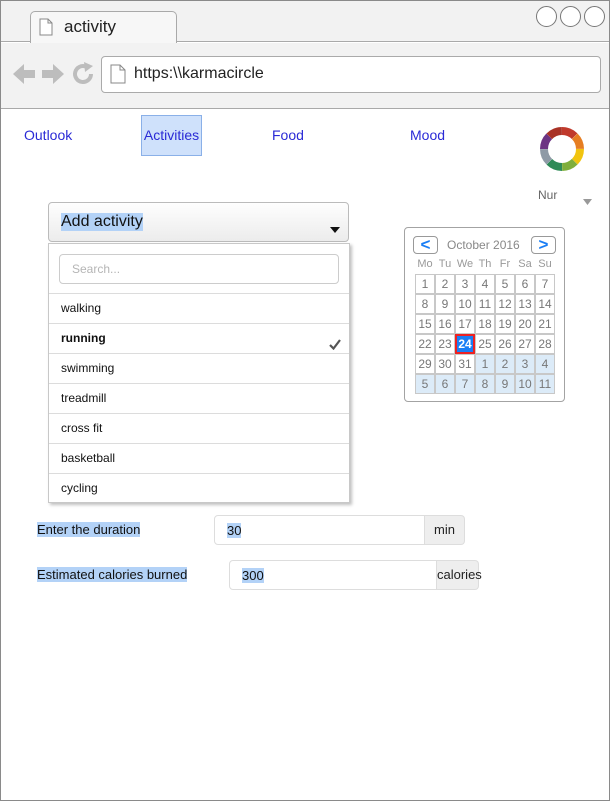 This screenshot has height=802, width=611. Describe the element at coordinates (425, 264) in the screenshot. I see `weekday-header: Mo` at that location.